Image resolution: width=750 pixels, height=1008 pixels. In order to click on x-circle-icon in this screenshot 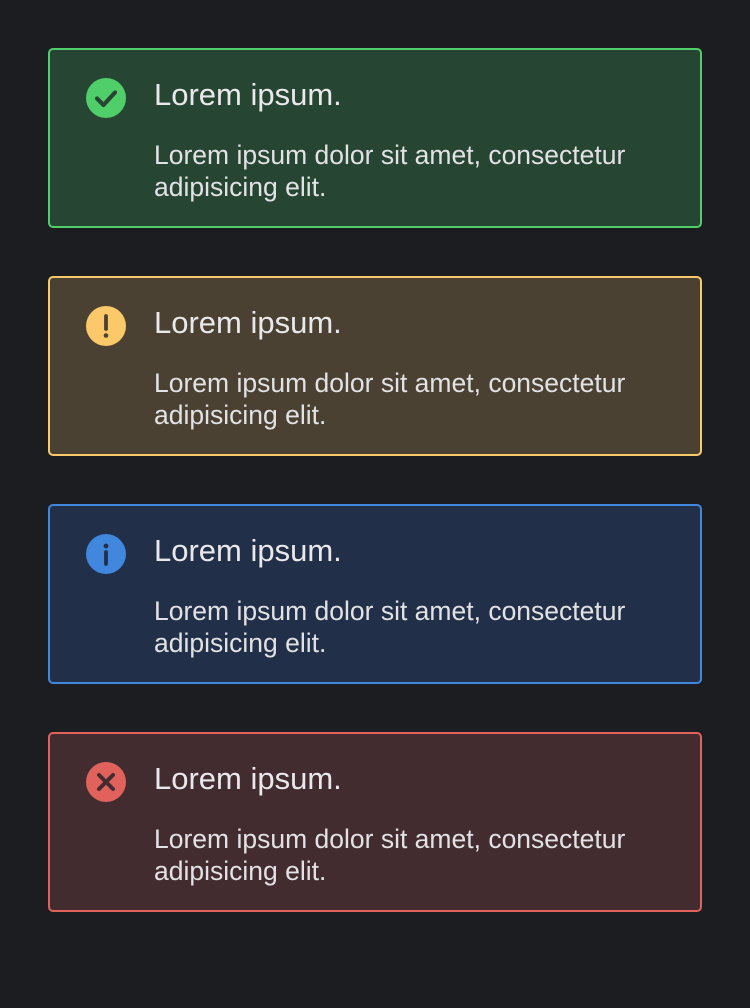, I will do `click(106, 782)`.